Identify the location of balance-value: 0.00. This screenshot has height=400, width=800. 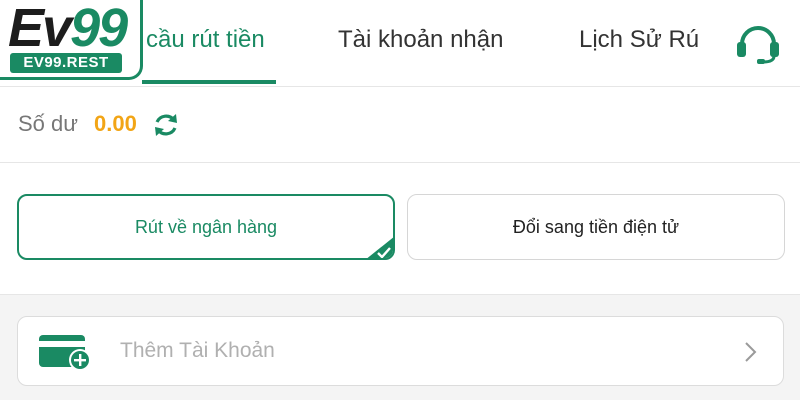
(115, 123).